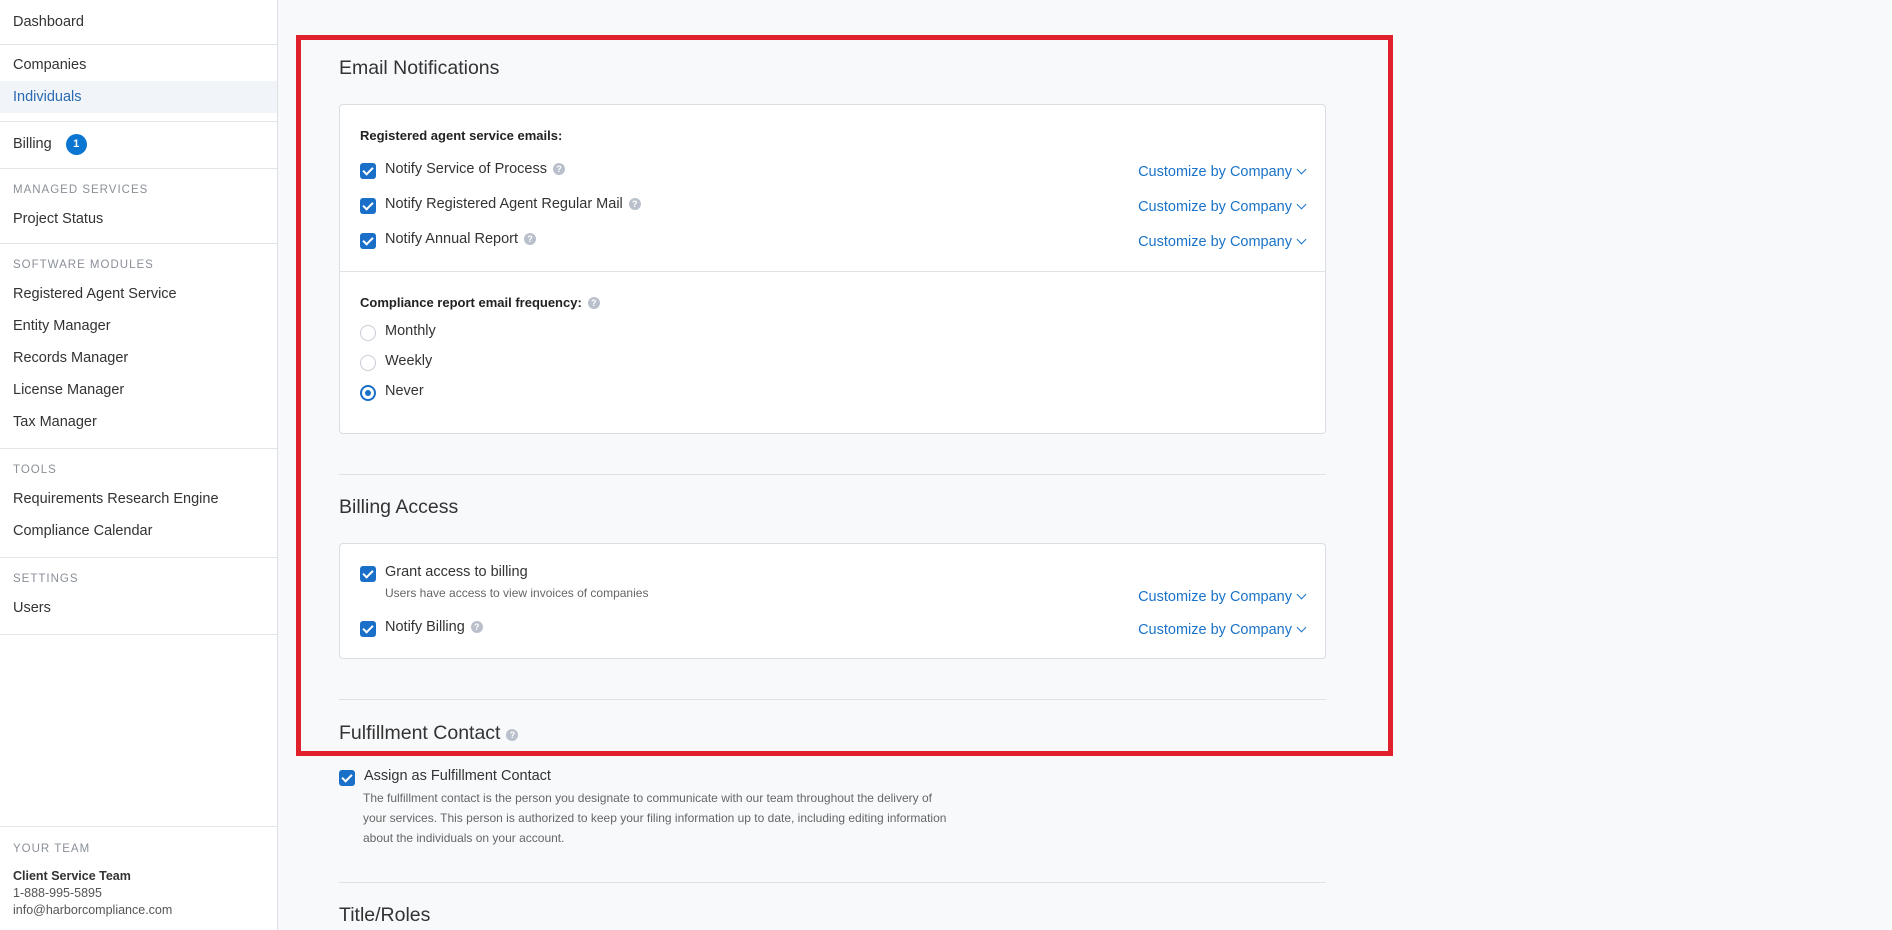 Image resolution: width=1892 pixels, height=930 pixels. What do you see at coordinates (138, 22) in the screenshot?
I see `sidebar-item-dashboard: Dashboard` at bounding box center [138, 22].